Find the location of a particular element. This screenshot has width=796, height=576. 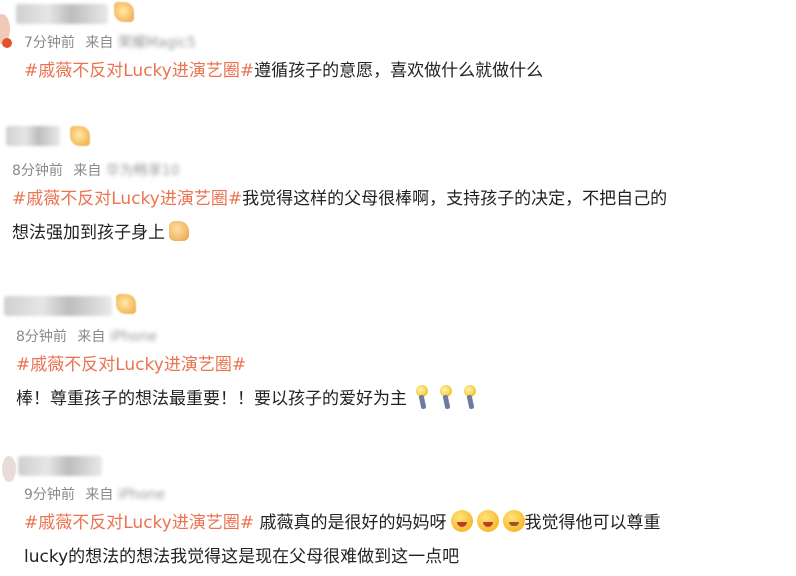

post-time: 9分钟前 is located at coordinates (49, 495).